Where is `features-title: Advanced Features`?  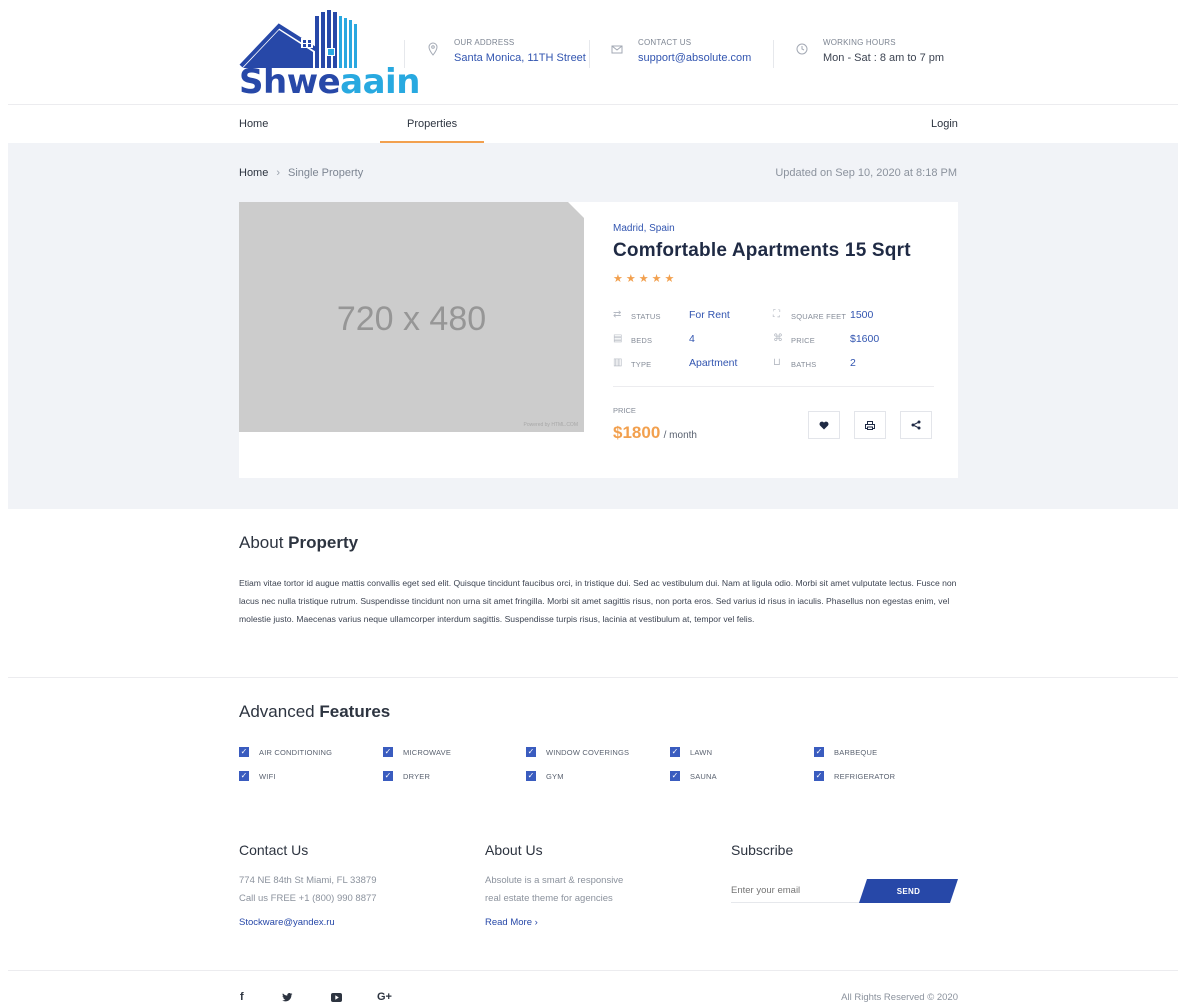 features-title: Advanced Features is located at coordinates (315, 711).